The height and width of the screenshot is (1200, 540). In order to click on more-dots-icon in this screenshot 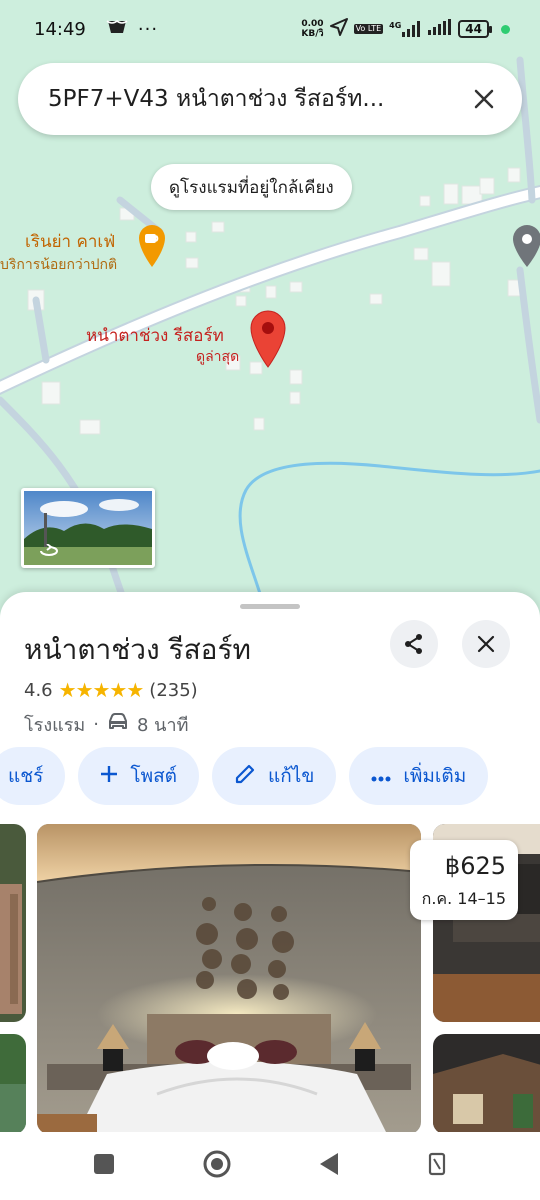, I will do `click(381, 776)`.